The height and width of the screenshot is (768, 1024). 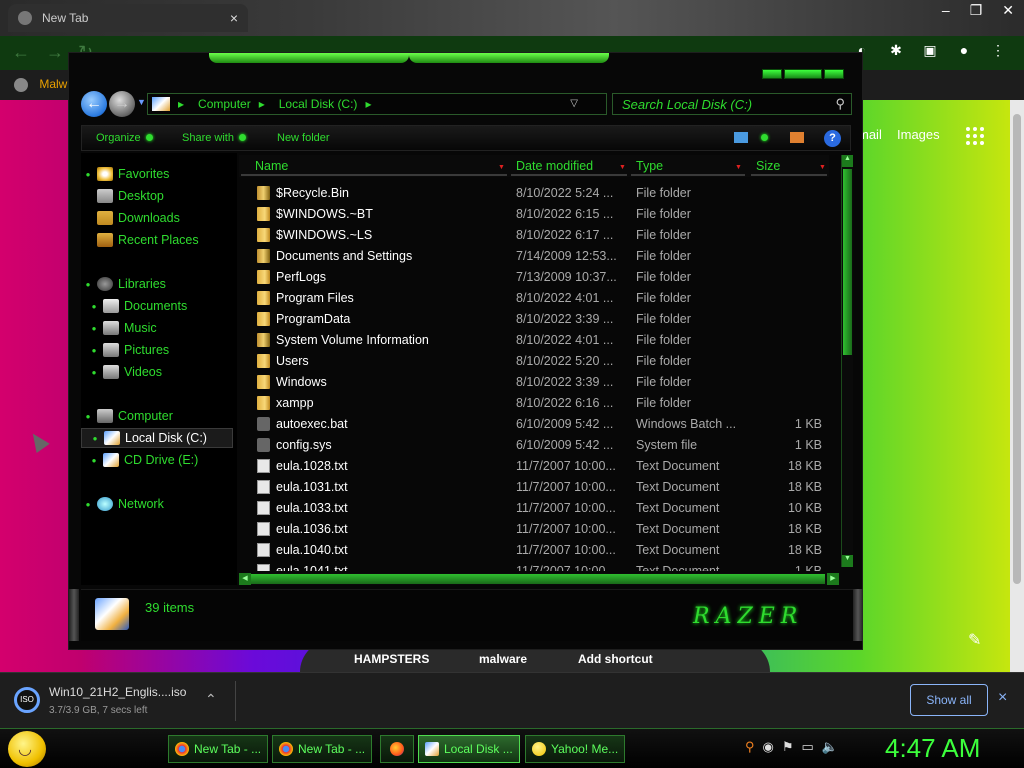 I want to click on file-row: xampp 8/10/2022 6:16 ... File folder, so click(x=538, y=403).